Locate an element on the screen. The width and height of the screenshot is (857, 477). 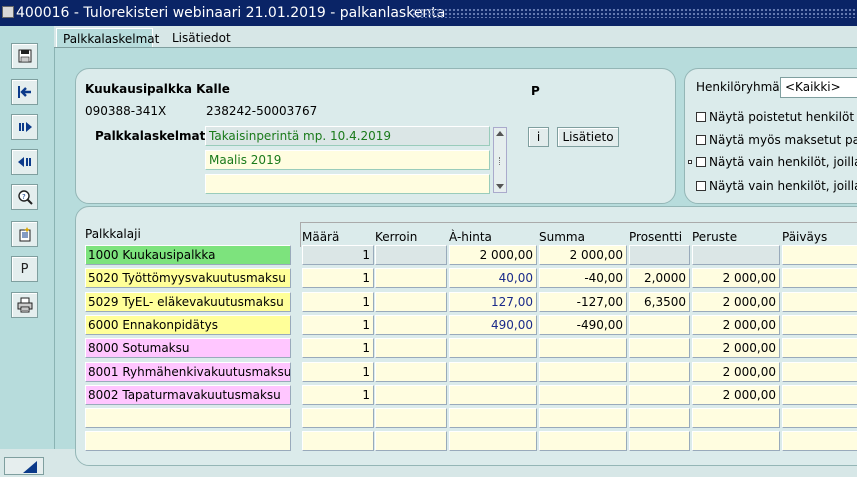
previous-record-icon is located at coordinates (24, 162).